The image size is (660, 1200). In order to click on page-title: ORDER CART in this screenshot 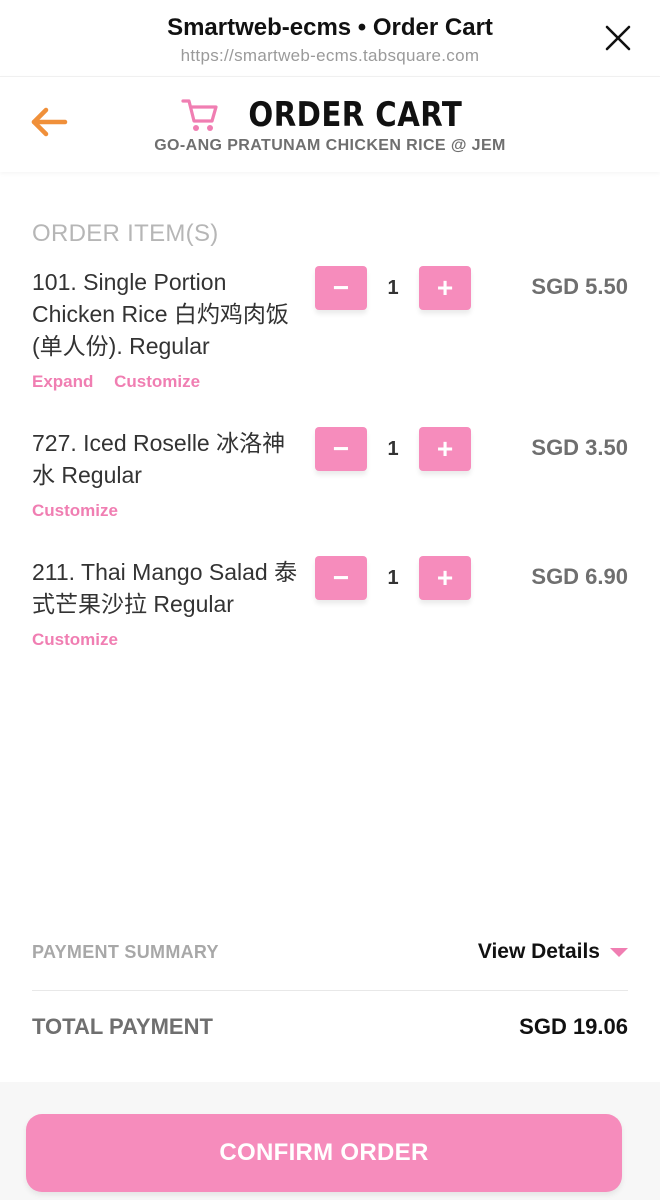, I will do `click(355, 115)`.